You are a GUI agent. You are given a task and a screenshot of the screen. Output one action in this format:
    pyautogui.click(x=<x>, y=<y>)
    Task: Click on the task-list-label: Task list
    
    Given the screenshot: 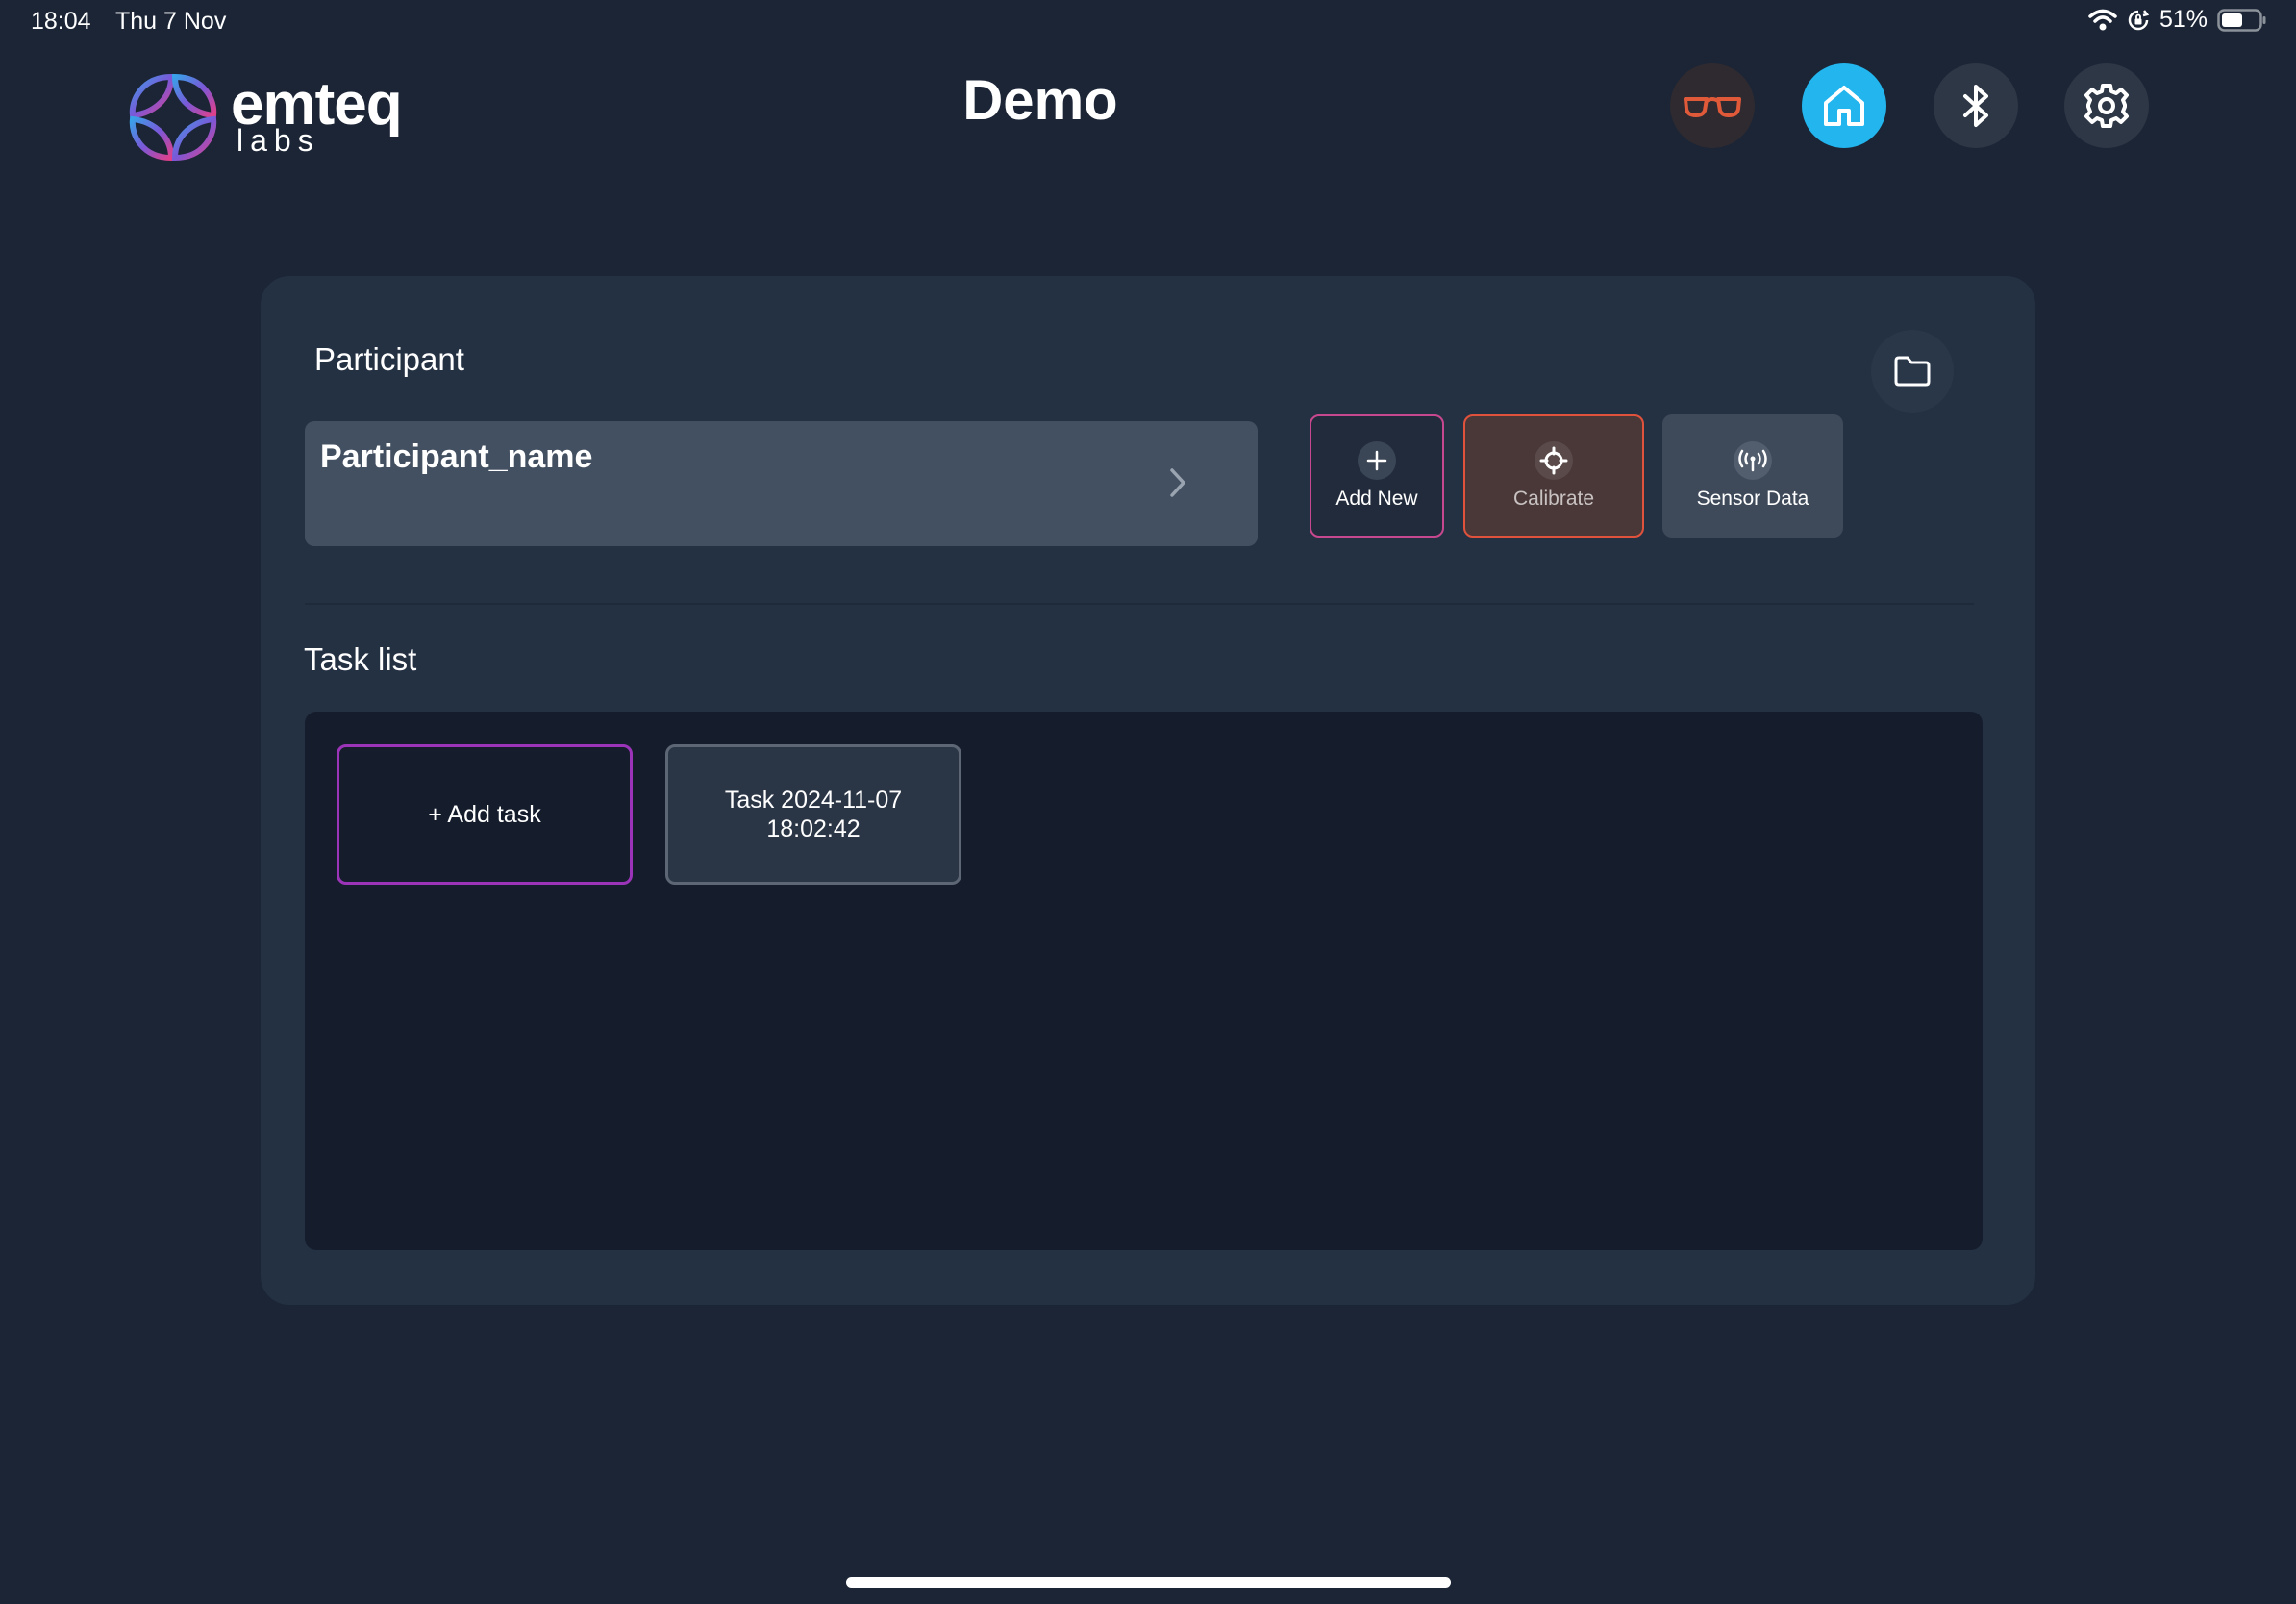 What is the action you would take?
    pyautogui.click(x=360, y=659)
    